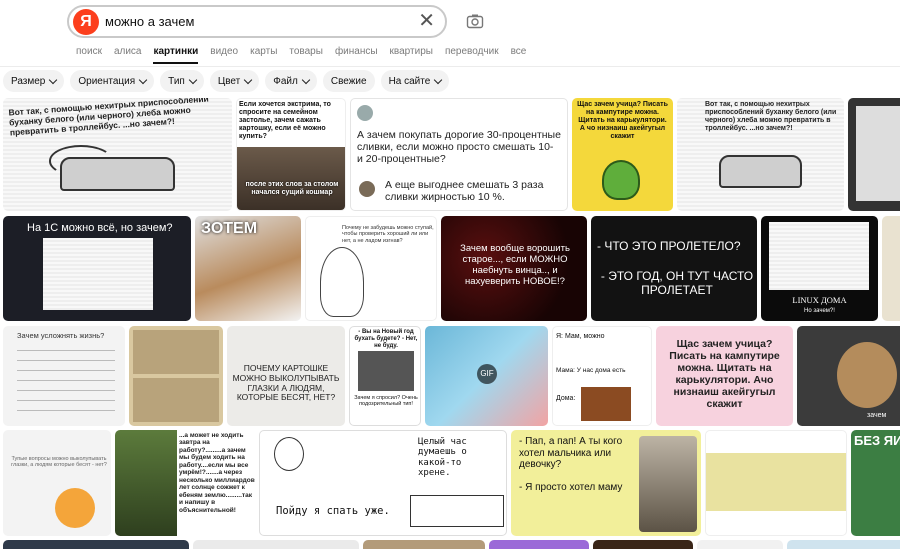 Image resolution: width=900 pixels, height=549 pixels. I want to click on tab-search: поиск, so click(89, 51).